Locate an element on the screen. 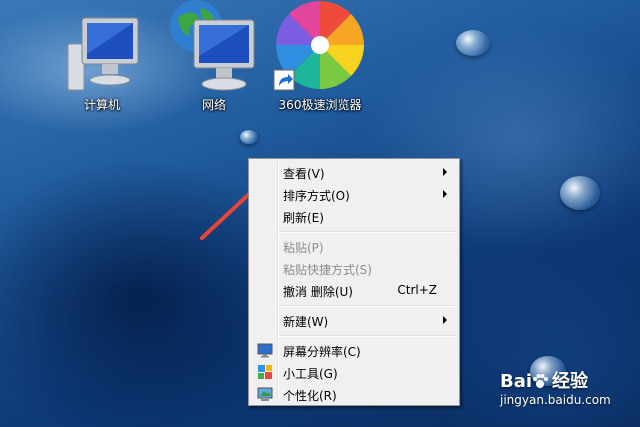 The height and width of the screenshot is (427, 640). paw-icon is located at coordinates (541, 381).